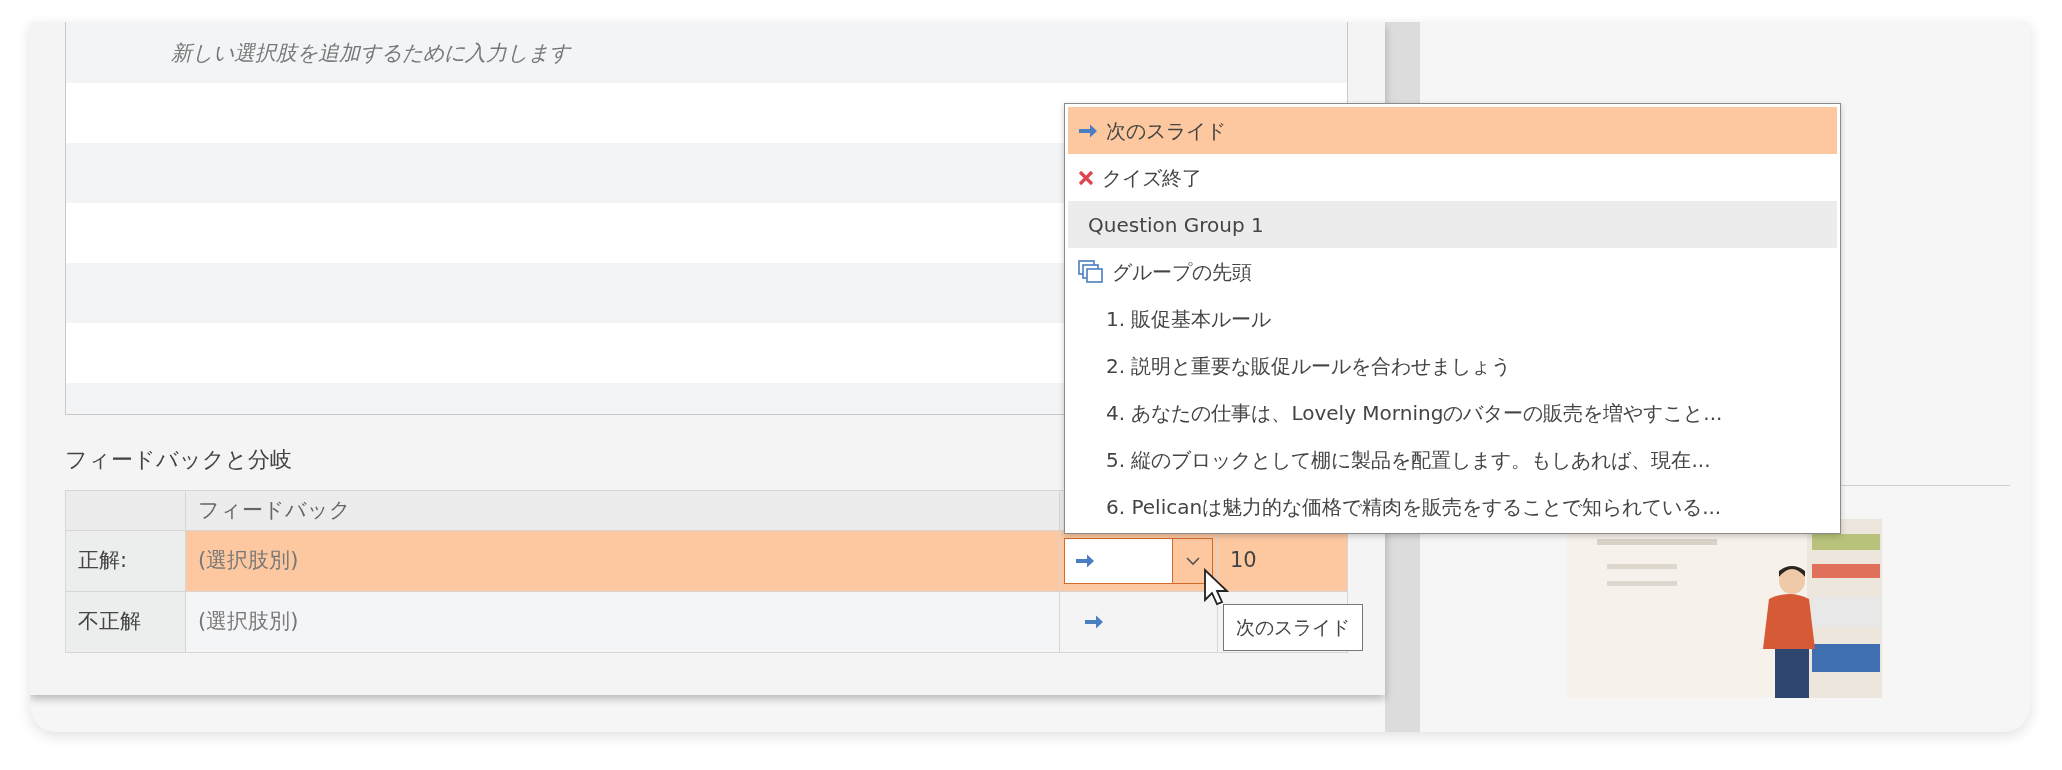 The width and height of the screenshot is (2062, 770). I want to click on close-icon, so click(1086, 177).